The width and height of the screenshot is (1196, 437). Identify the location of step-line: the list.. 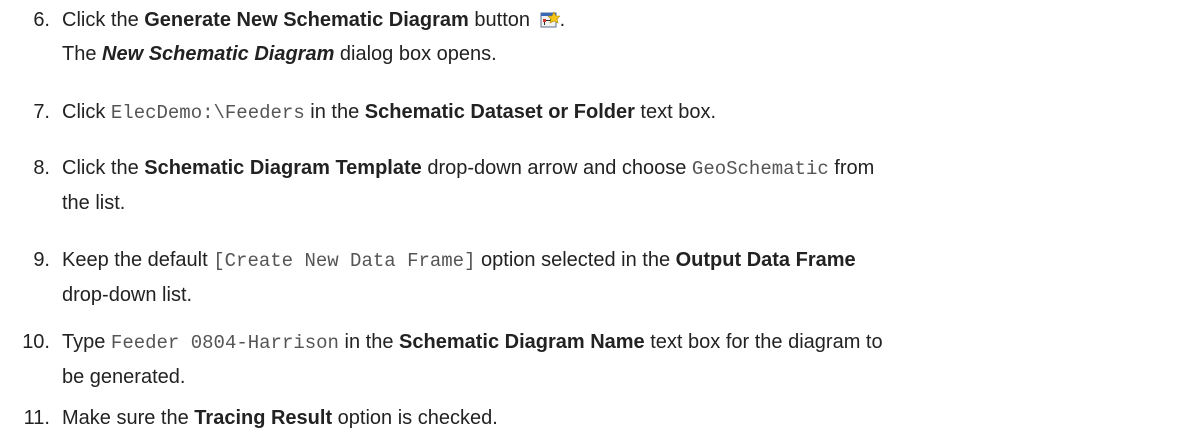
(617, 203).